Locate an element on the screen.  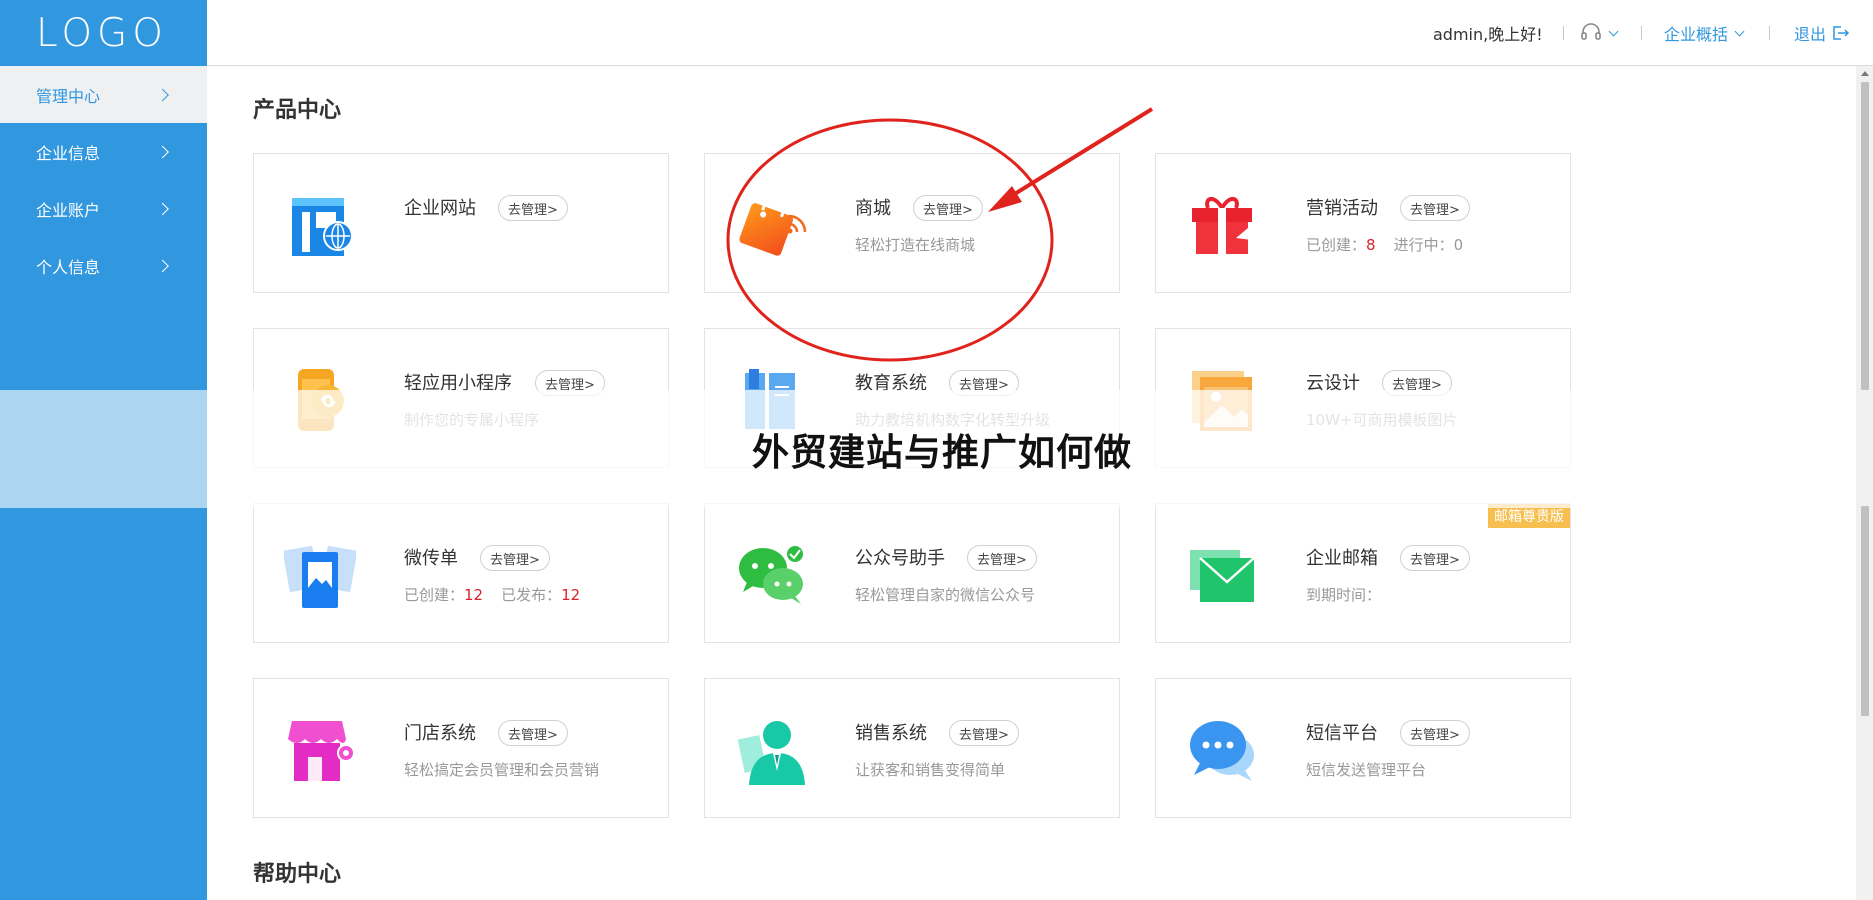
created-count: 12 is located at coordinates (474, 595).